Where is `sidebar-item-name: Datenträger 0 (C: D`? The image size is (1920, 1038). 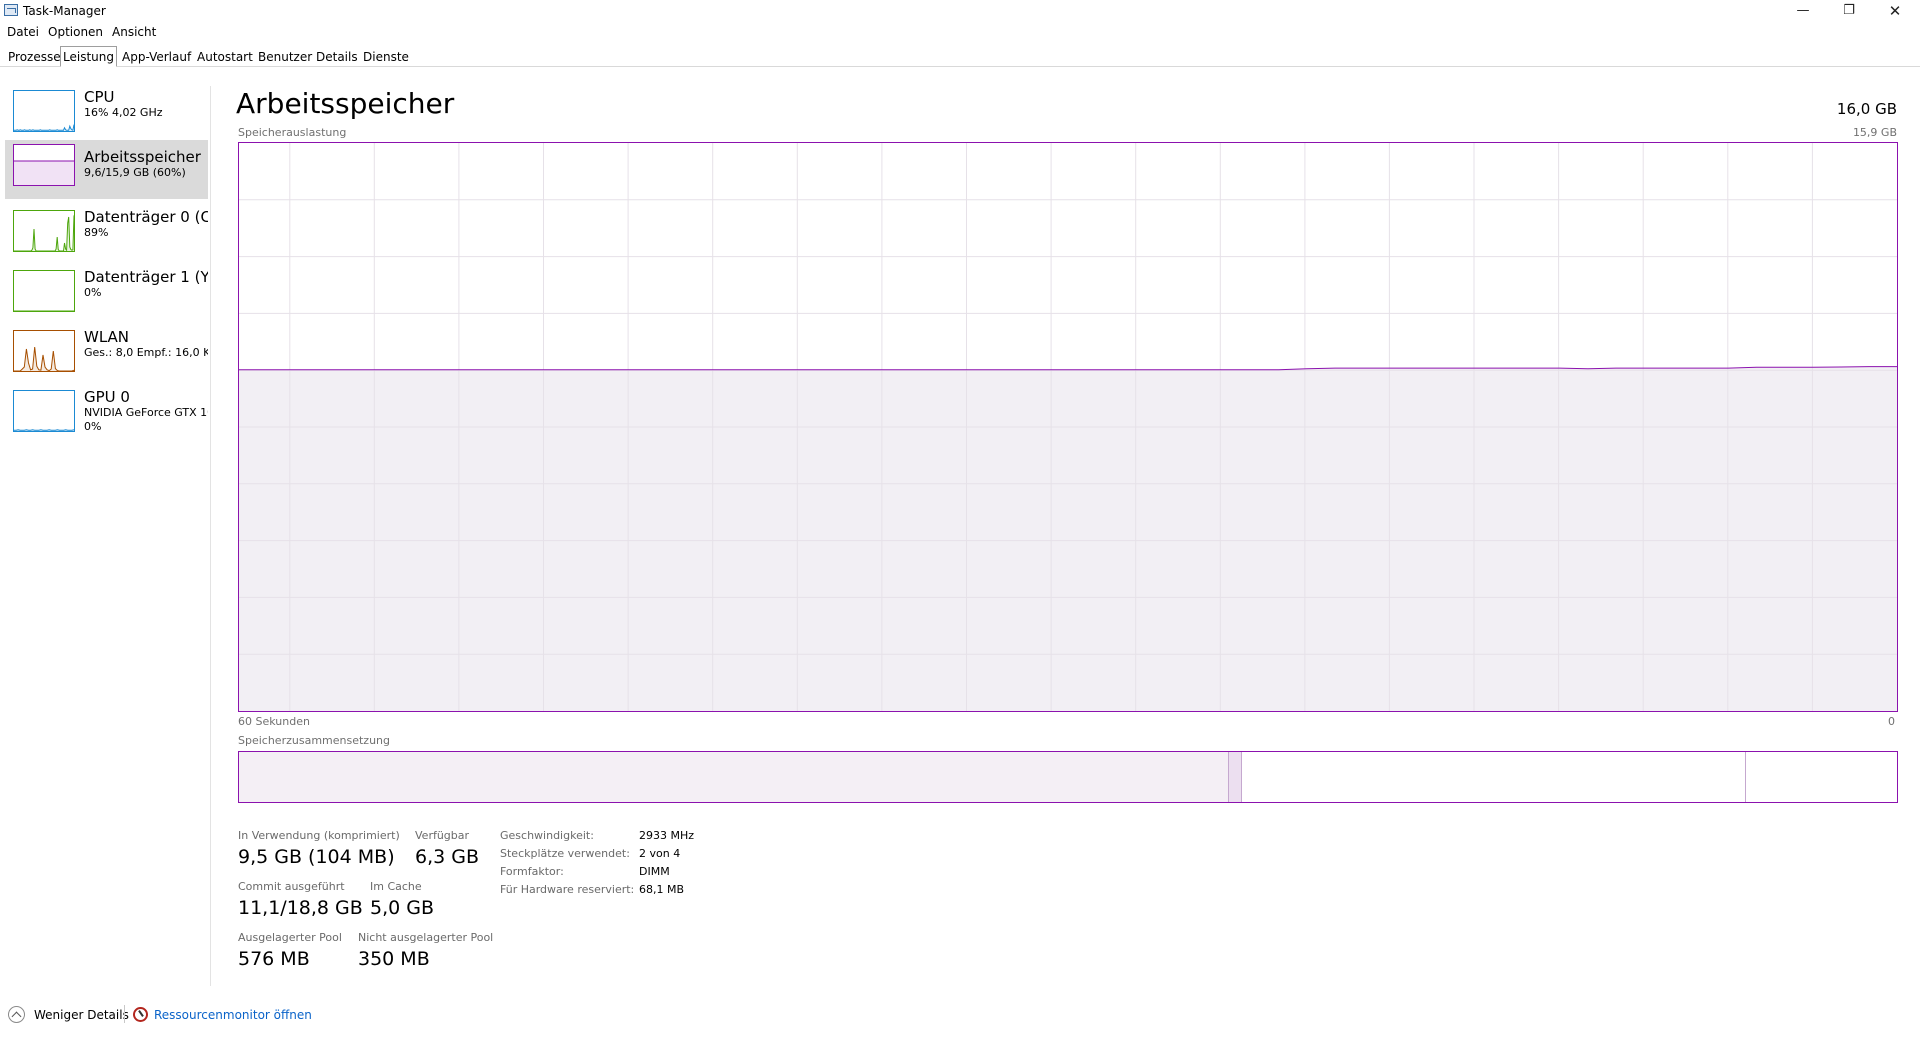
sidebar-item-name: Datenträger 0 (C: D is located at coordinates (146, 217).